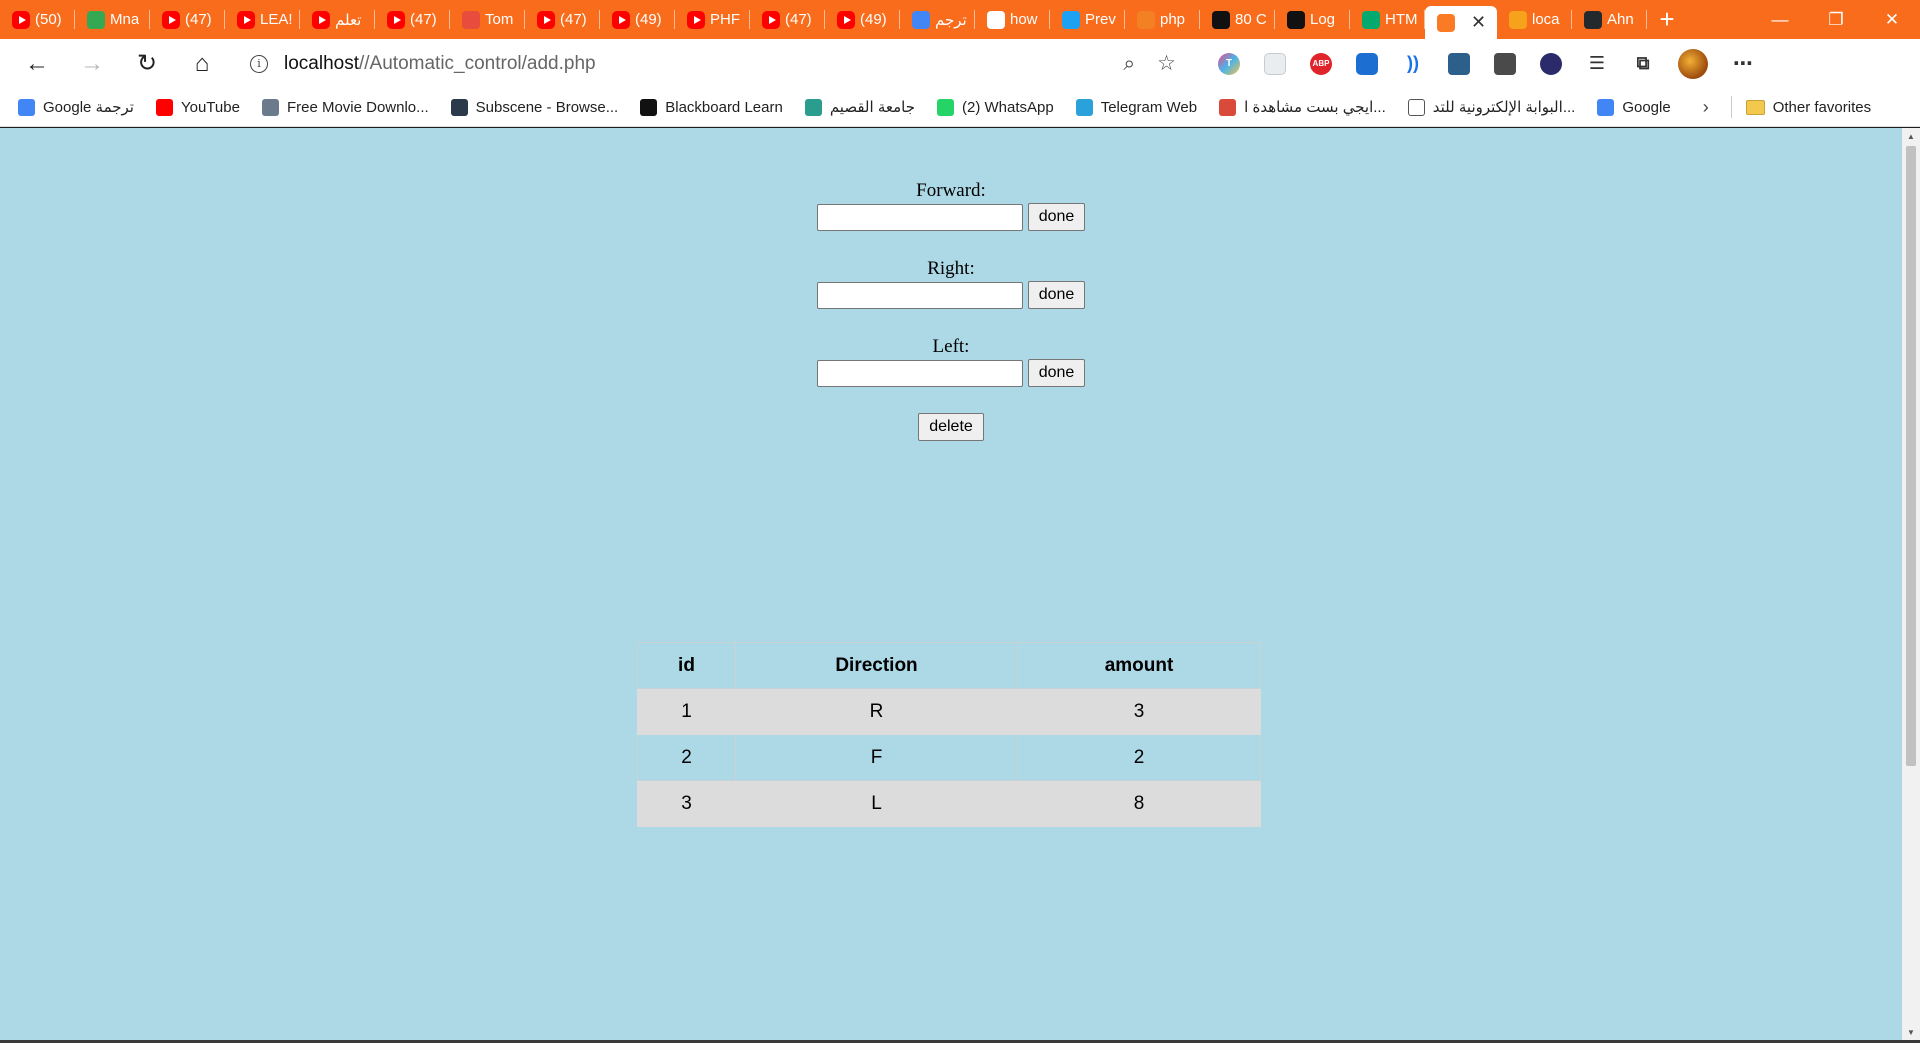  I want to click on close-window-button: ✕, so click(1892, 19).